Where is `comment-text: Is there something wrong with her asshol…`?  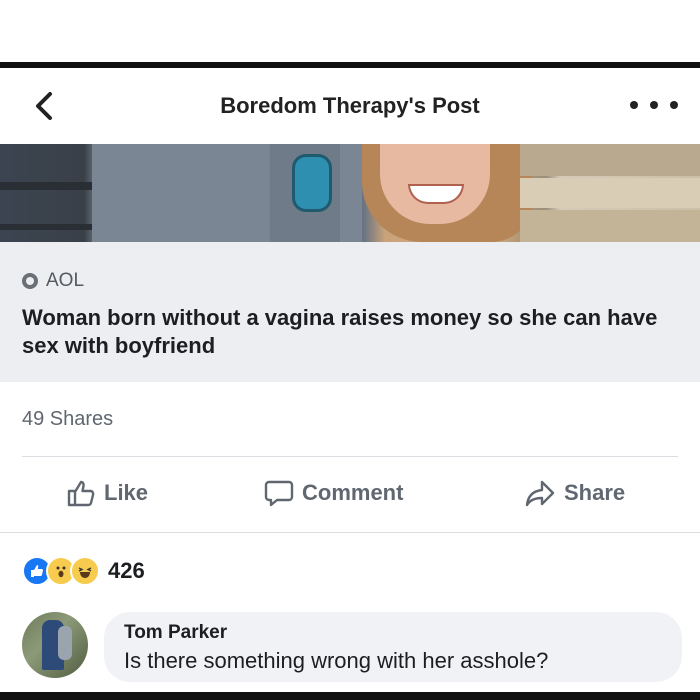 comment-text: Is there something wrong with her asshol… is located at coordinates (336, 660).